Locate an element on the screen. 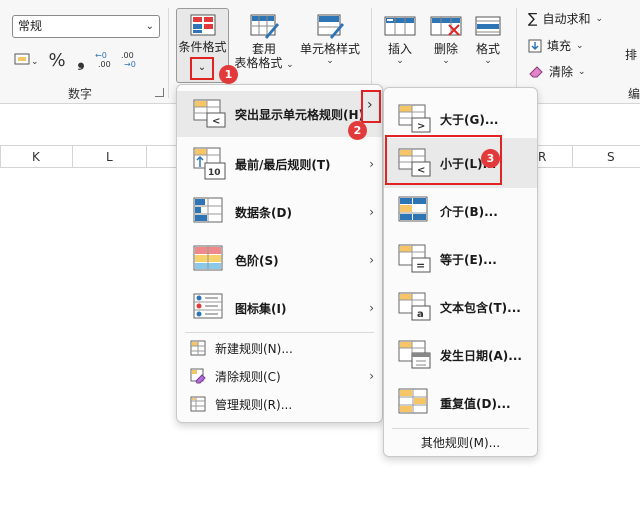 Image resolution: width=640 pixels, height=507 pixels. editing-group-label: 编 is located at coordinates (634, 94).